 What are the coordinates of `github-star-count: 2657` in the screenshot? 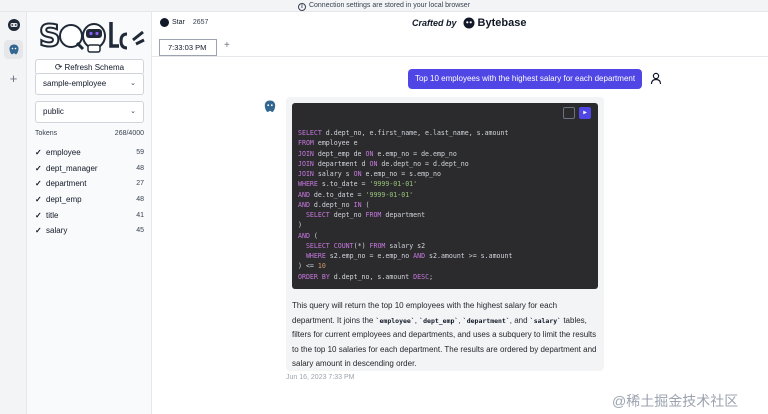 It's located at (200, 22).